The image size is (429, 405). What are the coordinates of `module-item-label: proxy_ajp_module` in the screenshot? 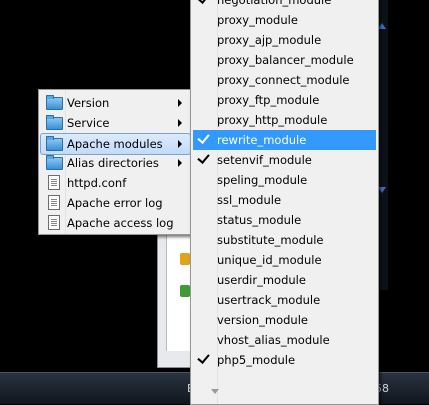 It's located at (269, 40).